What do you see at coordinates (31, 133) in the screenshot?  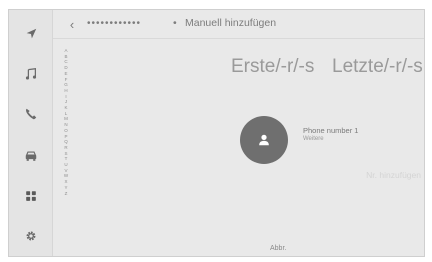 I see `sidebar` at bounding box center [31, 133].